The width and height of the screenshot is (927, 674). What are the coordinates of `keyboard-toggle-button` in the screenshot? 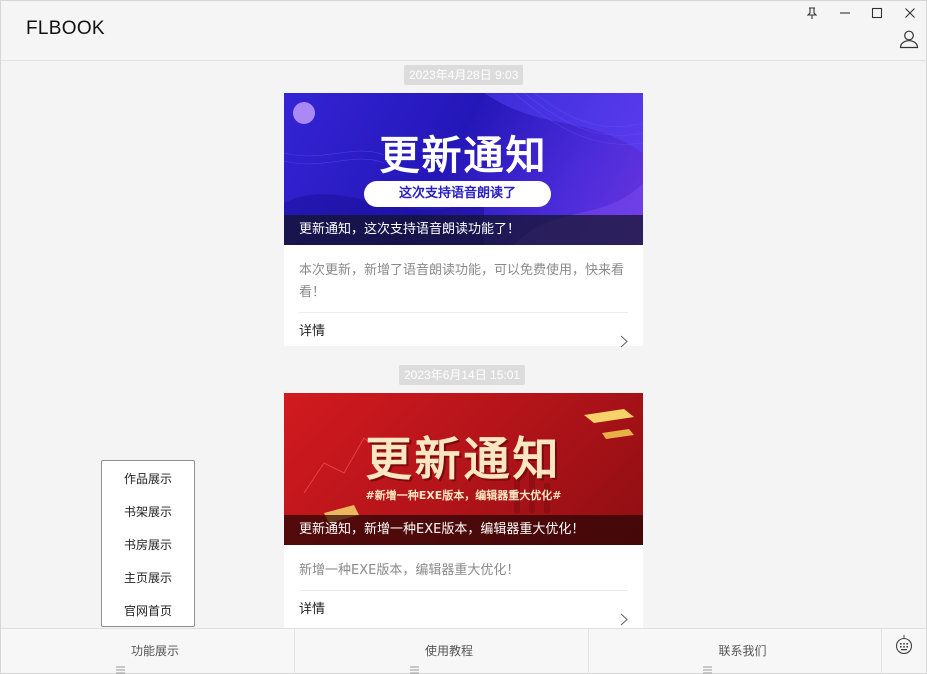 It's located at (904, 651).